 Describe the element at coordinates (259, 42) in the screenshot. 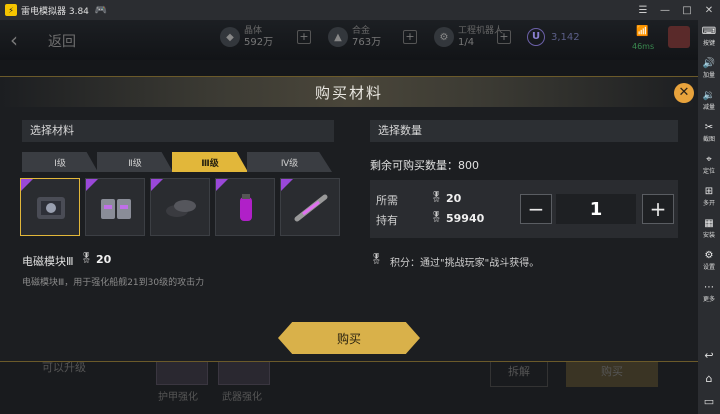

I see `crystal-value: 592万` at that location.